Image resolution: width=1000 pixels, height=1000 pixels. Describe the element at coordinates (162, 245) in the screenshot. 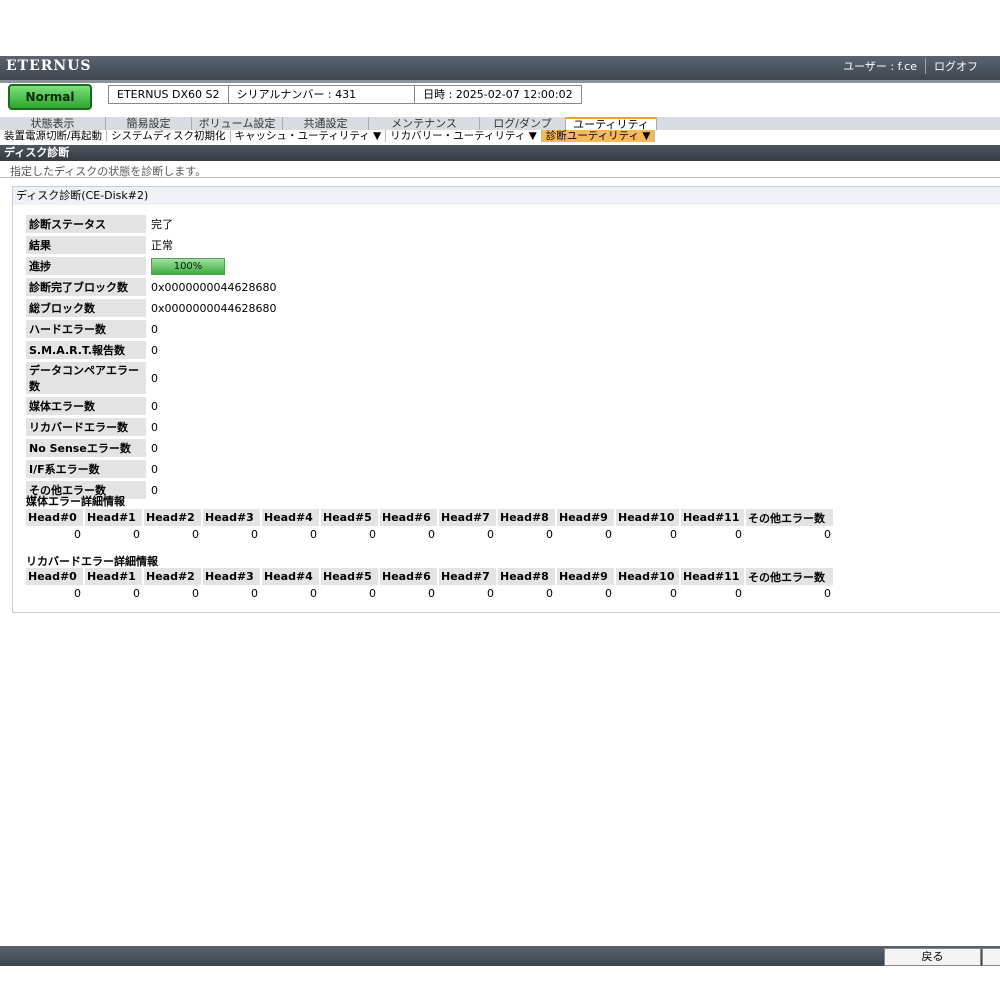

I see `row-value: 正常` at that location.